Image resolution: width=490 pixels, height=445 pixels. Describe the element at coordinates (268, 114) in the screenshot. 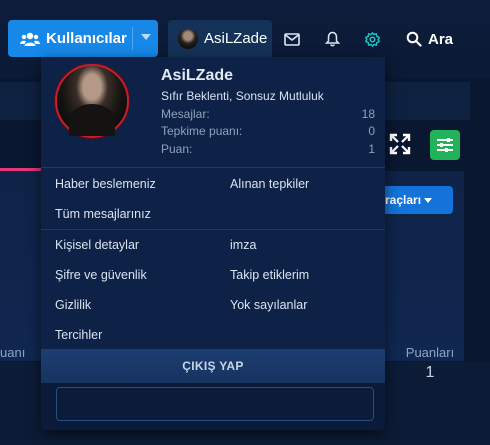

I see `stat-messages: Mesajlar: 18` at that location.